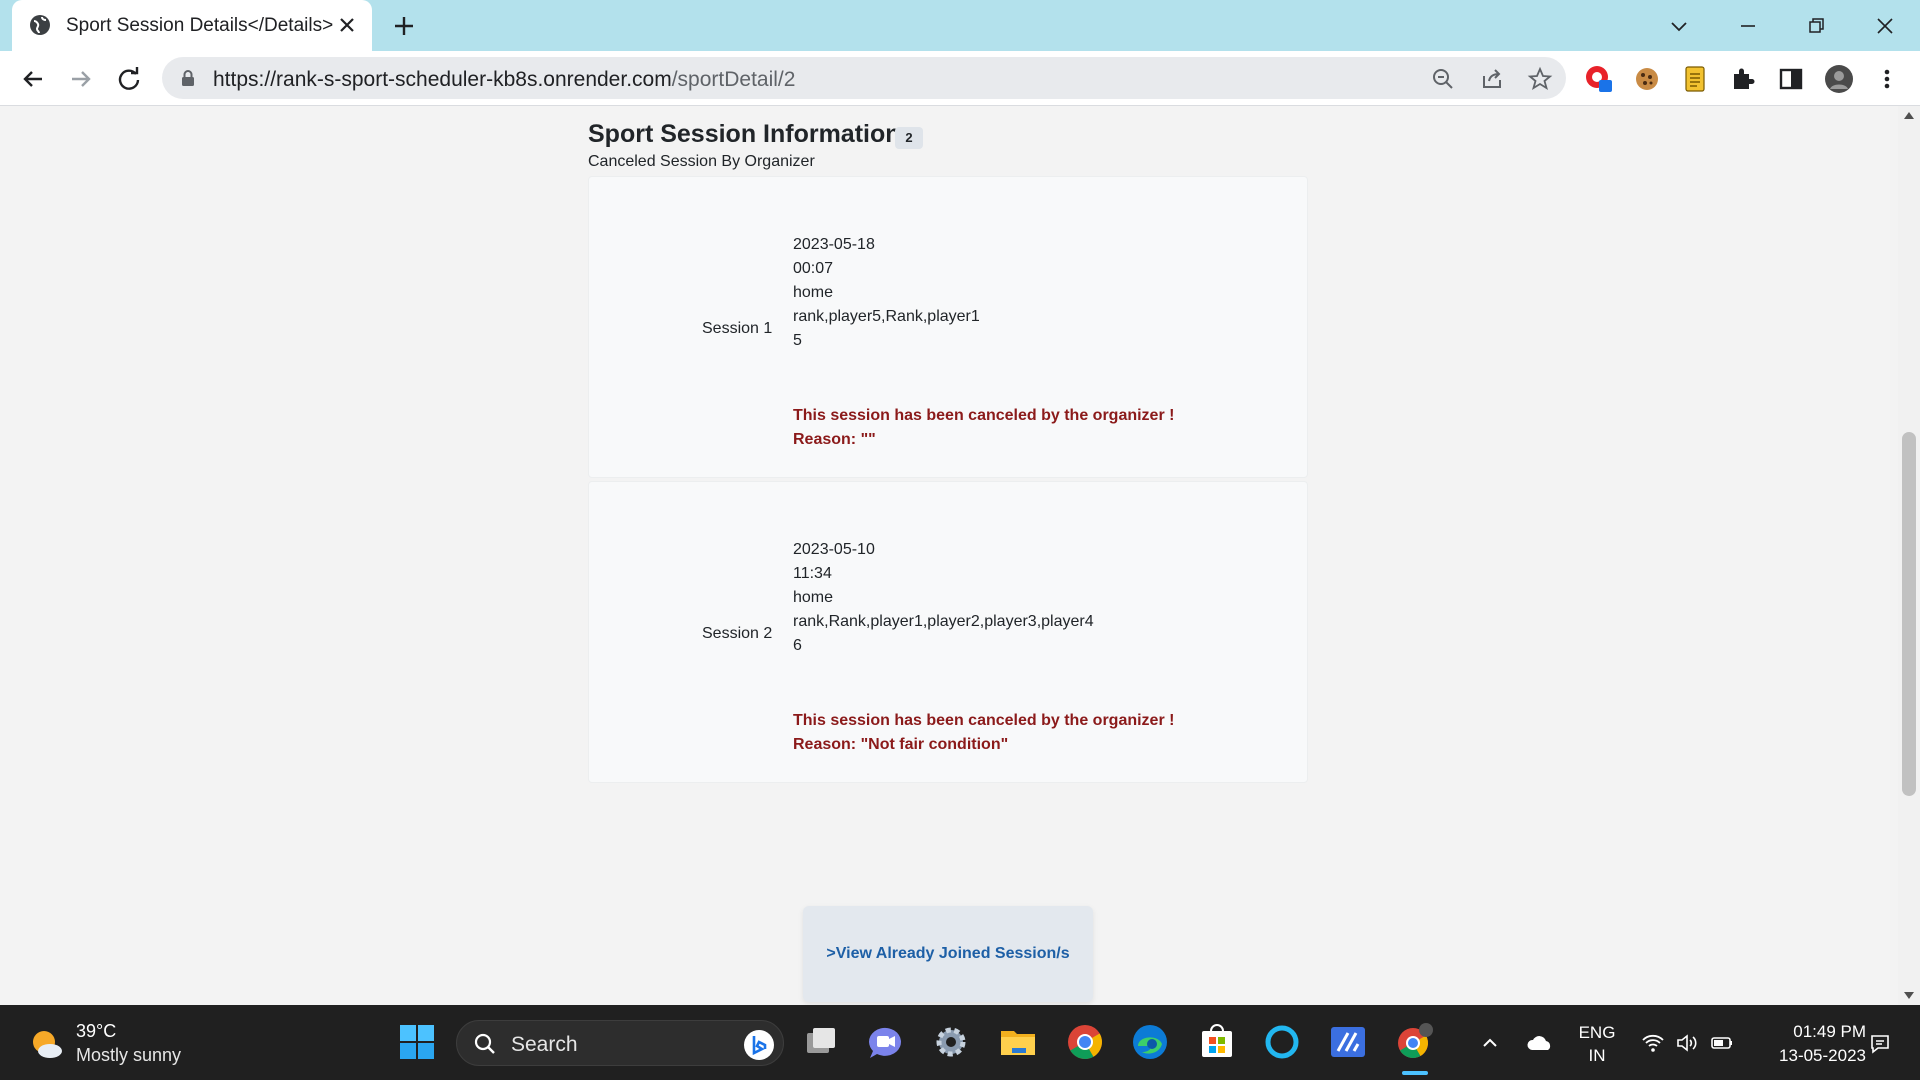 This screenshot has width=1920, height=1080. Describe the element at coordinates (812, 573) in the screenshot. I see `session-time: 11:34` at that location.